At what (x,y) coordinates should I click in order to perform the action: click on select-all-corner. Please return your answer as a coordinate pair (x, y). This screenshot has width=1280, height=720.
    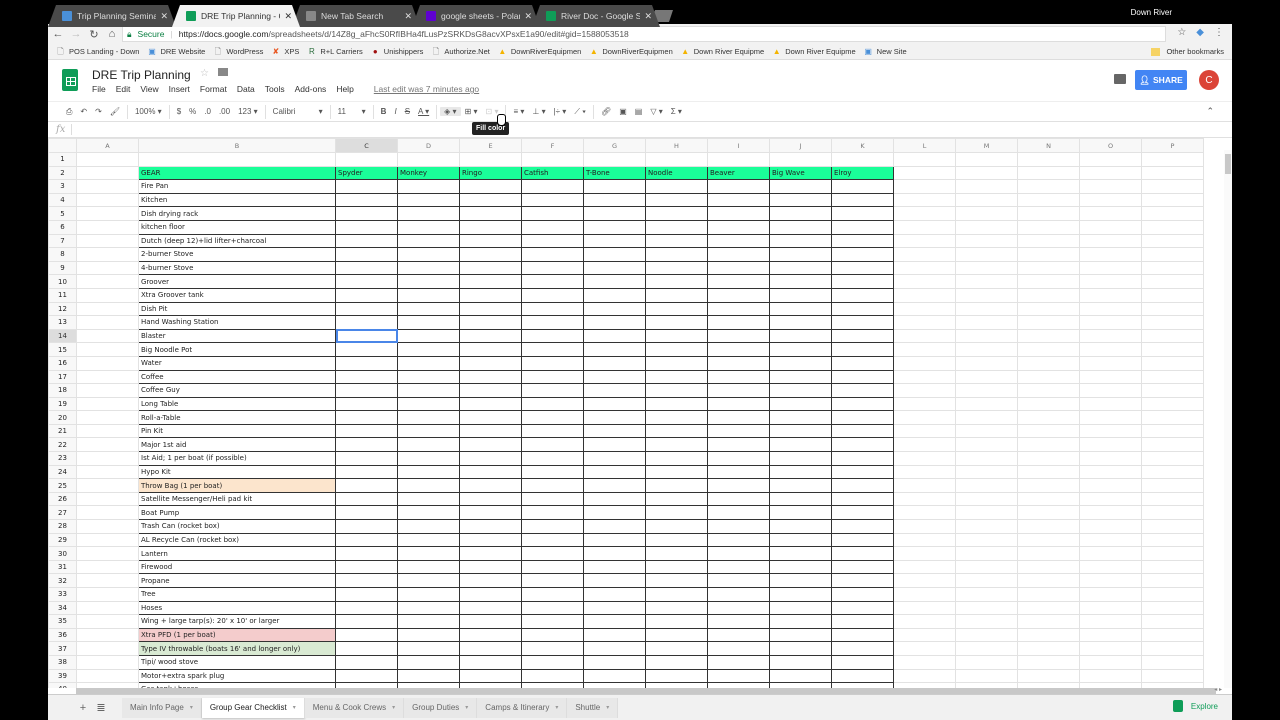
    Looking at the image, I should click on (62, 145).